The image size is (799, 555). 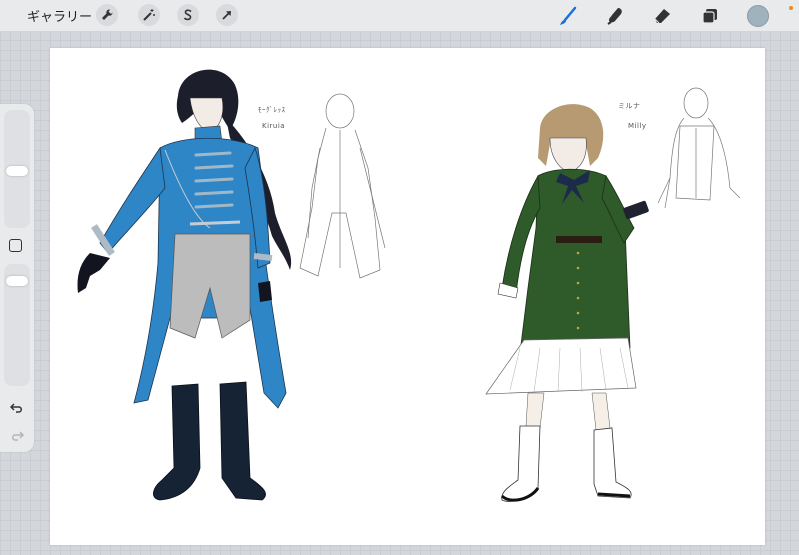 I want to click on adjustments-button, so click(x=149, y=15).